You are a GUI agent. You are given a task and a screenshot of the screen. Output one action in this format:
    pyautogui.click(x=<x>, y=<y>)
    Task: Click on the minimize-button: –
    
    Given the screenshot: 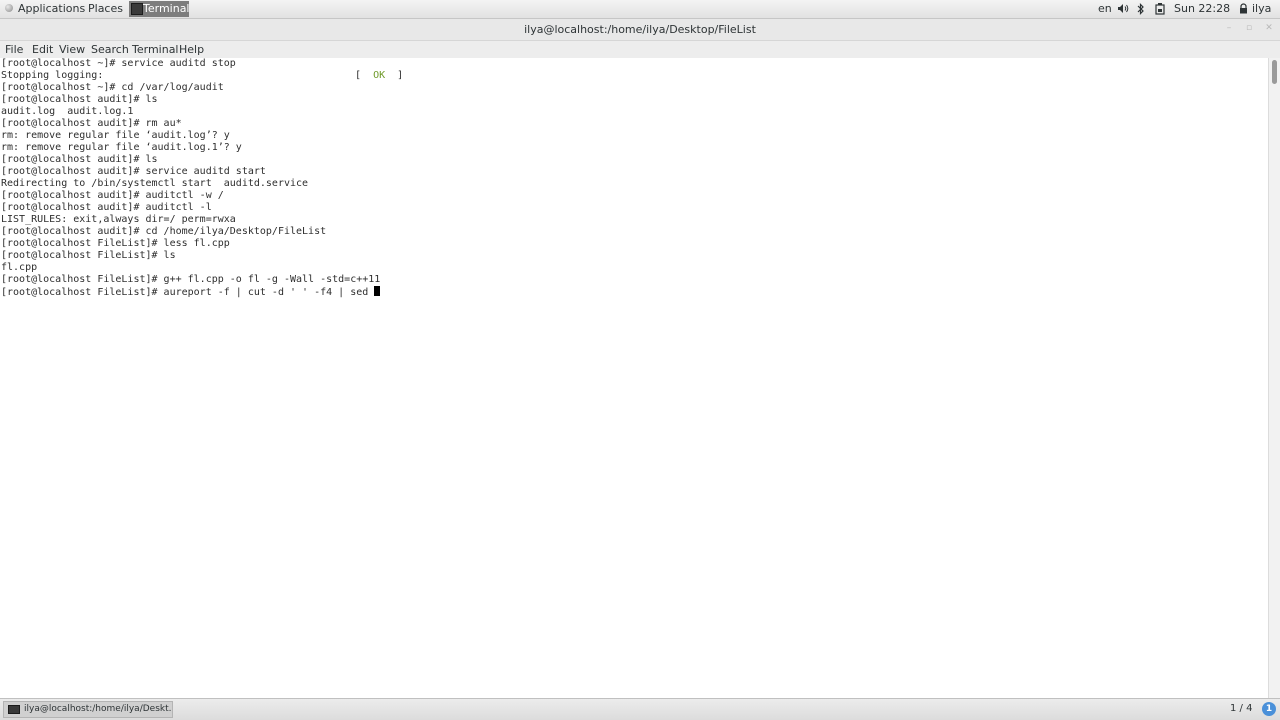 What is the action you would take?
    pyautogui.click(x=1229, y=28)
    